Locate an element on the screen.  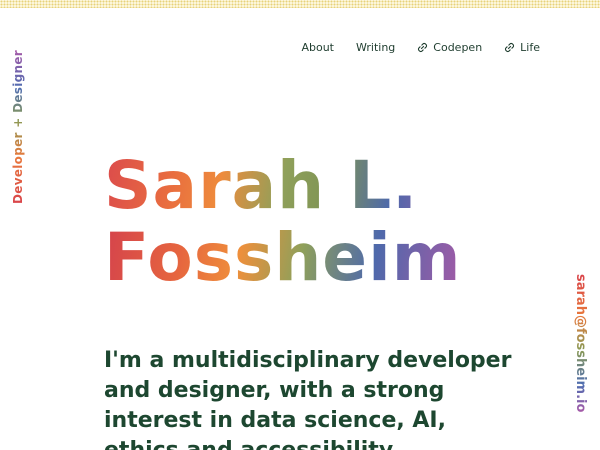
hero-name-line1: Sarah L. is located at coordinates (282, 186).